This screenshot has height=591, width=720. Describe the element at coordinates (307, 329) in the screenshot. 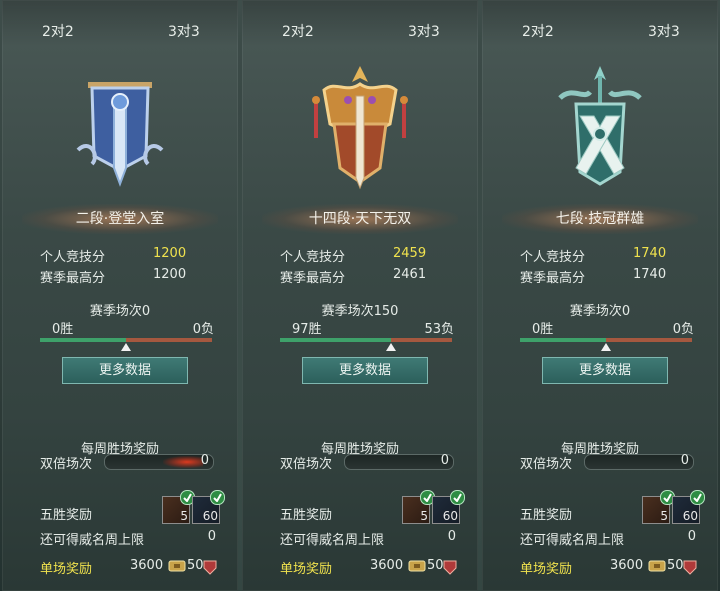

I see `wins-count: 97胜` at that location.